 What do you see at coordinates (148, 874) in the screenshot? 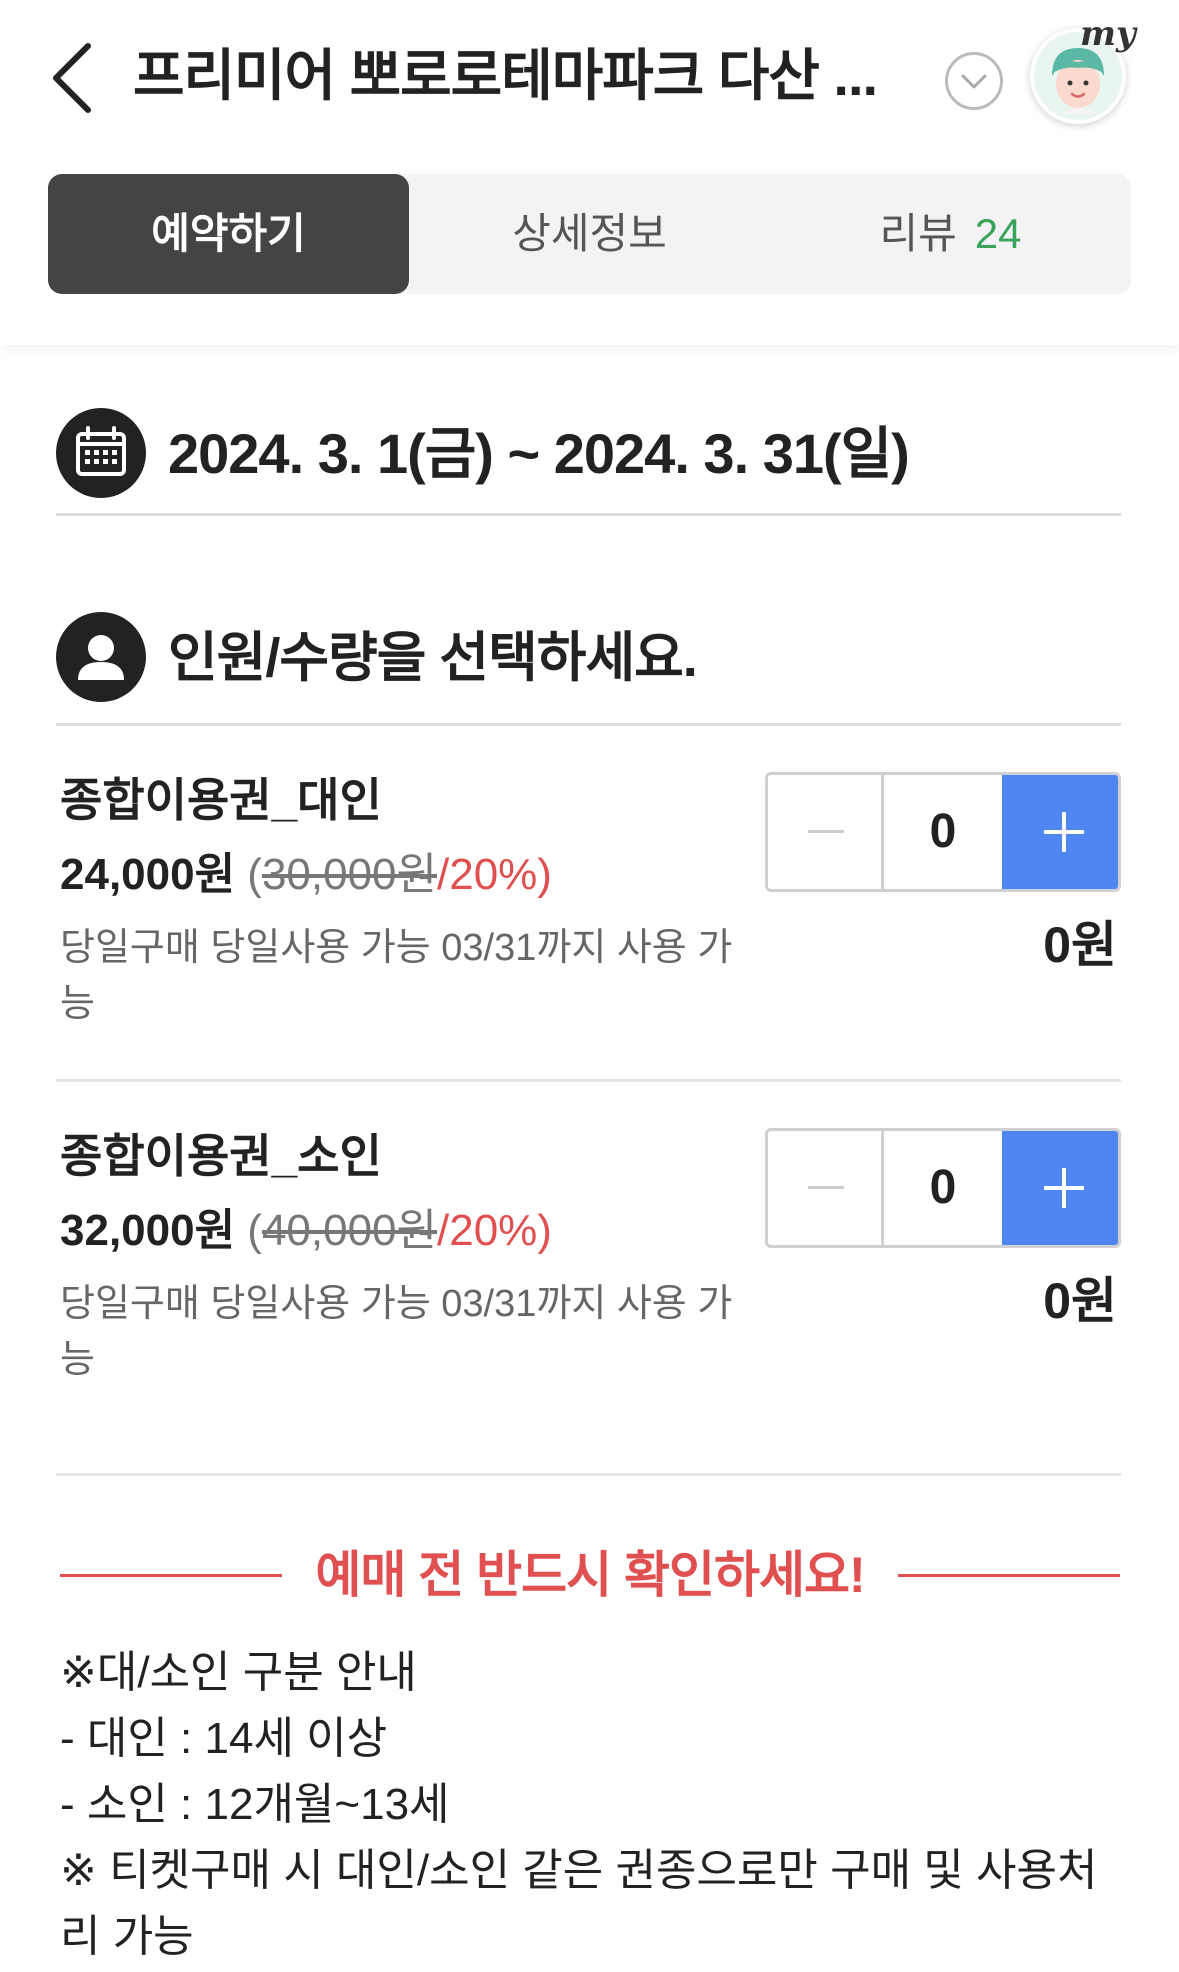
I see `sale-price: 24,000원` at bounding box center [148, 874].